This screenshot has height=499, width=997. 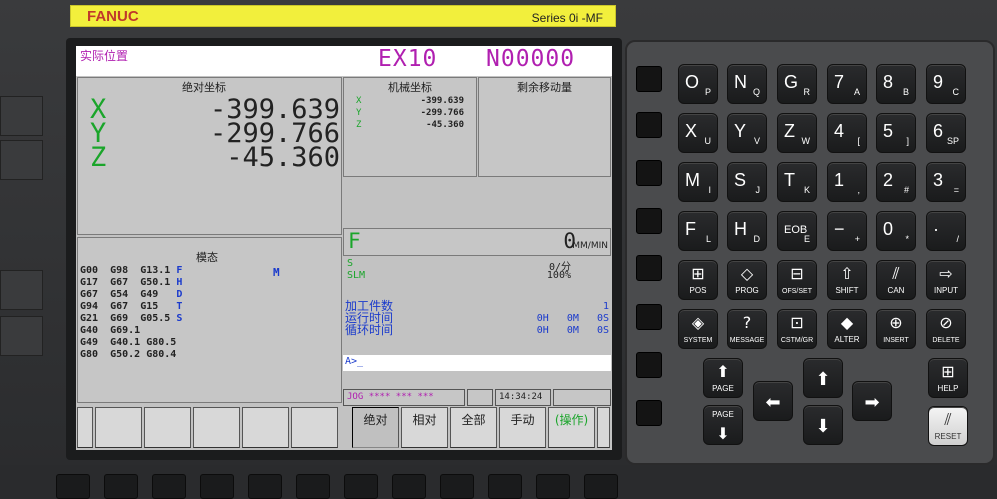 I want to click on axis-label: Z, so click(x=359, y=125).